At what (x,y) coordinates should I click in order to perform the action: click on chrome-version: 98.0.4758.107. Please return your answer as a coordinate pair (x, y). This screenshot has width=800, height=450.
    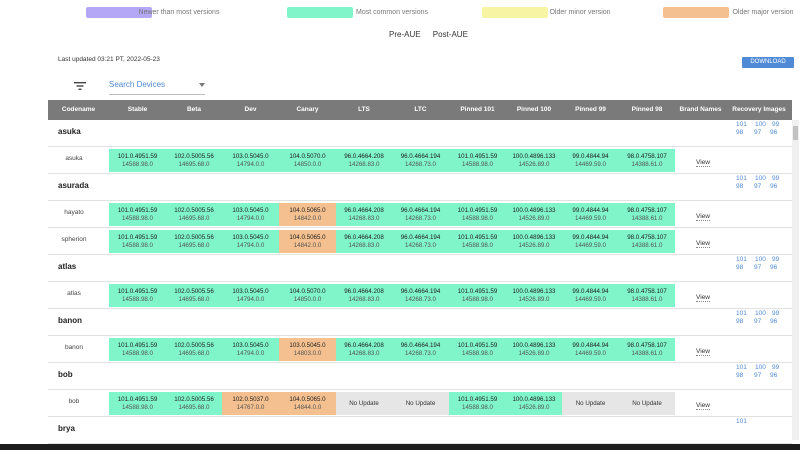
    Looking at the image, I should click on (647, 345).